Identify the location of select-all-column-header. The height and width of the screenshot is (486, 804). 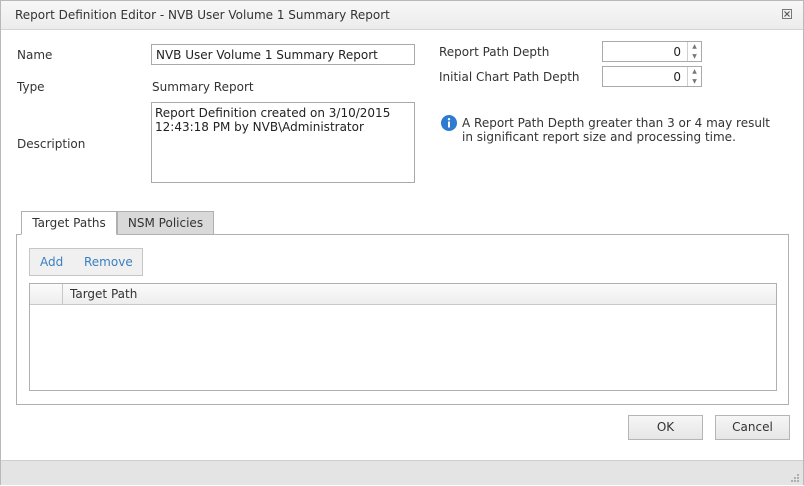
(46, 294).